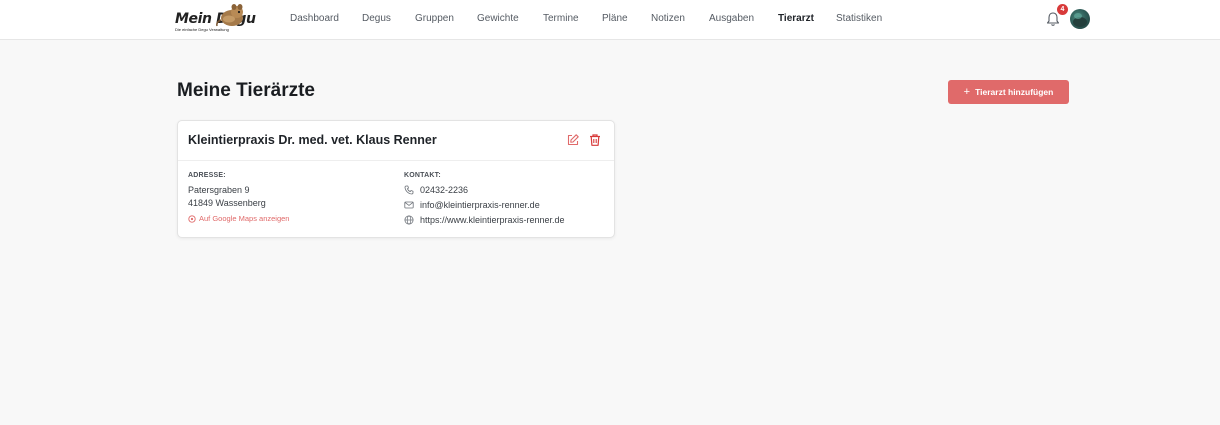 The image size is (1220, 425). I want to click on nav-item-plaene: Pläne, so click(615, 18).